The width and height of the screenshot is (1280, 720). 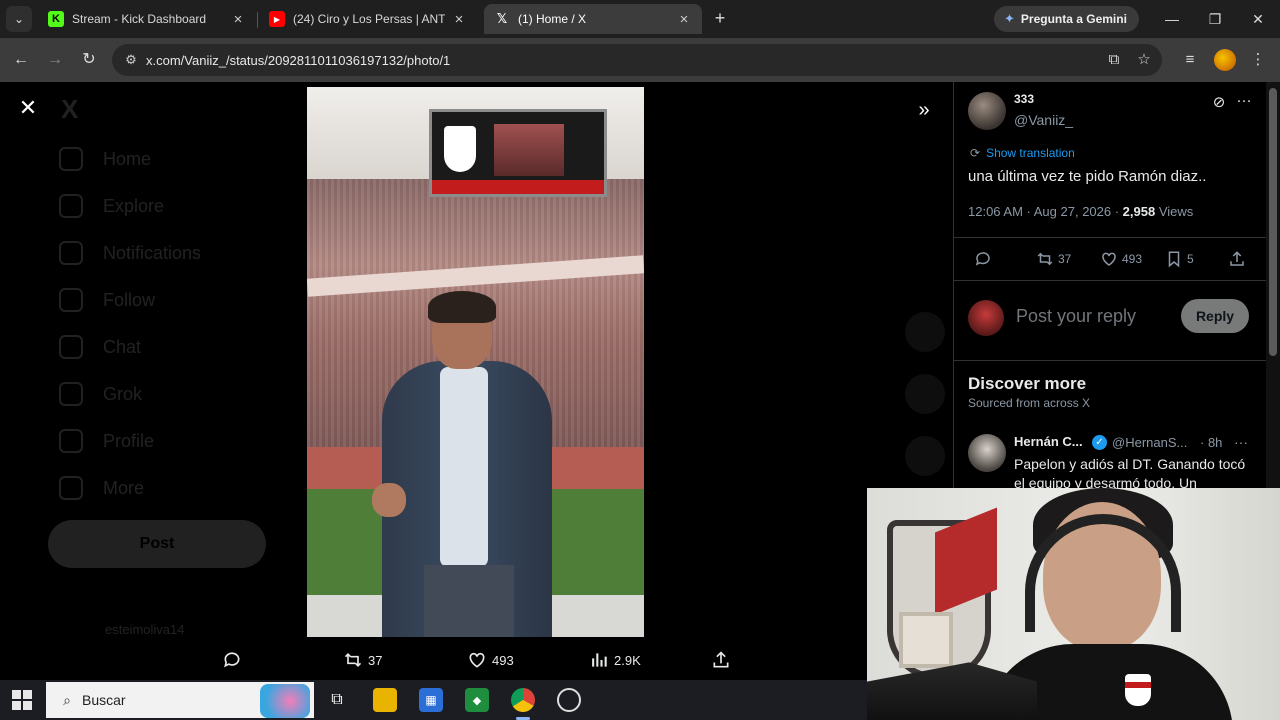 What do you see at coordinates (924, 110) in the screenshot?
I see `collapse-panel-icon: »` at bounding box center [924, 110].